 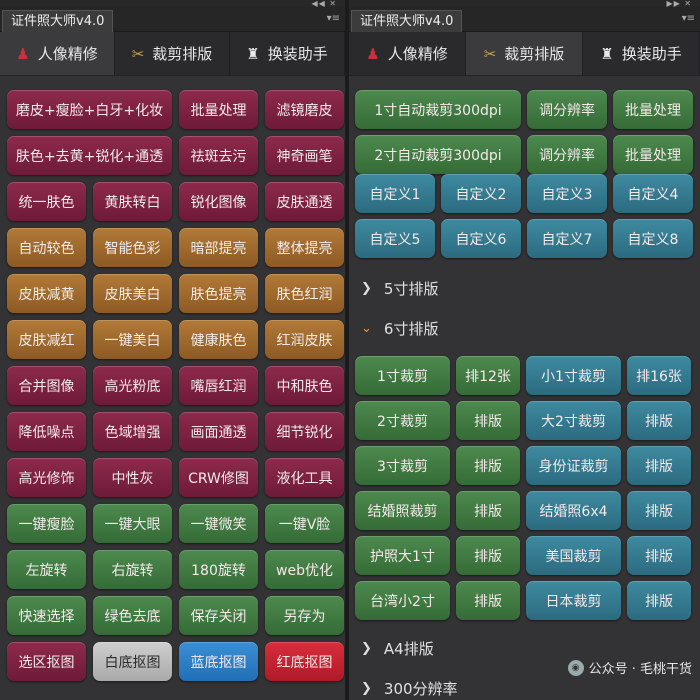 I want to click on retouch-button: 一键大眼, so click(x=132, y=523).